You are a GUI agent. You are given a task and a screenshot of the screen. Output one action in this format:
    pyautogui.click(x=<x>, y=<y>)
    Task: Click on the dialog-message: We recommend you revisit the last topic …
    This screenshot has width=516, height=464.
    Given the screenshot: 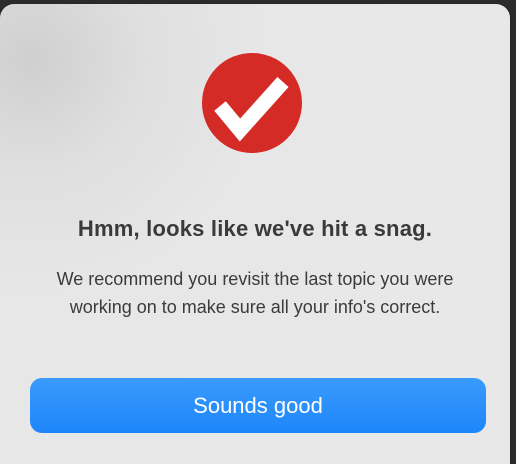 What is the action you would take?
    pyautogui.click(x=255, y=293)
    